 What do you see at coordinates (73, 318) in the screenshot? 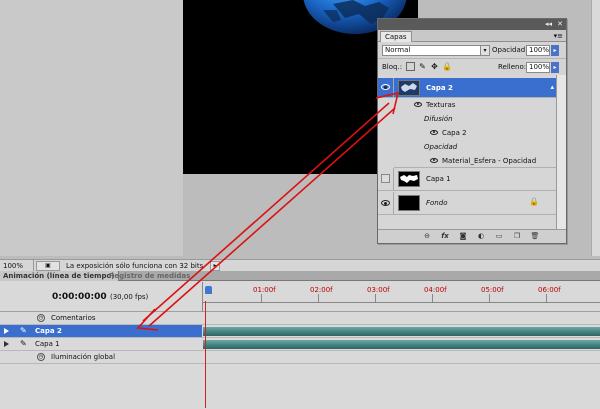
I see `track-label: Comentarios` at bounding box center [73, 318].